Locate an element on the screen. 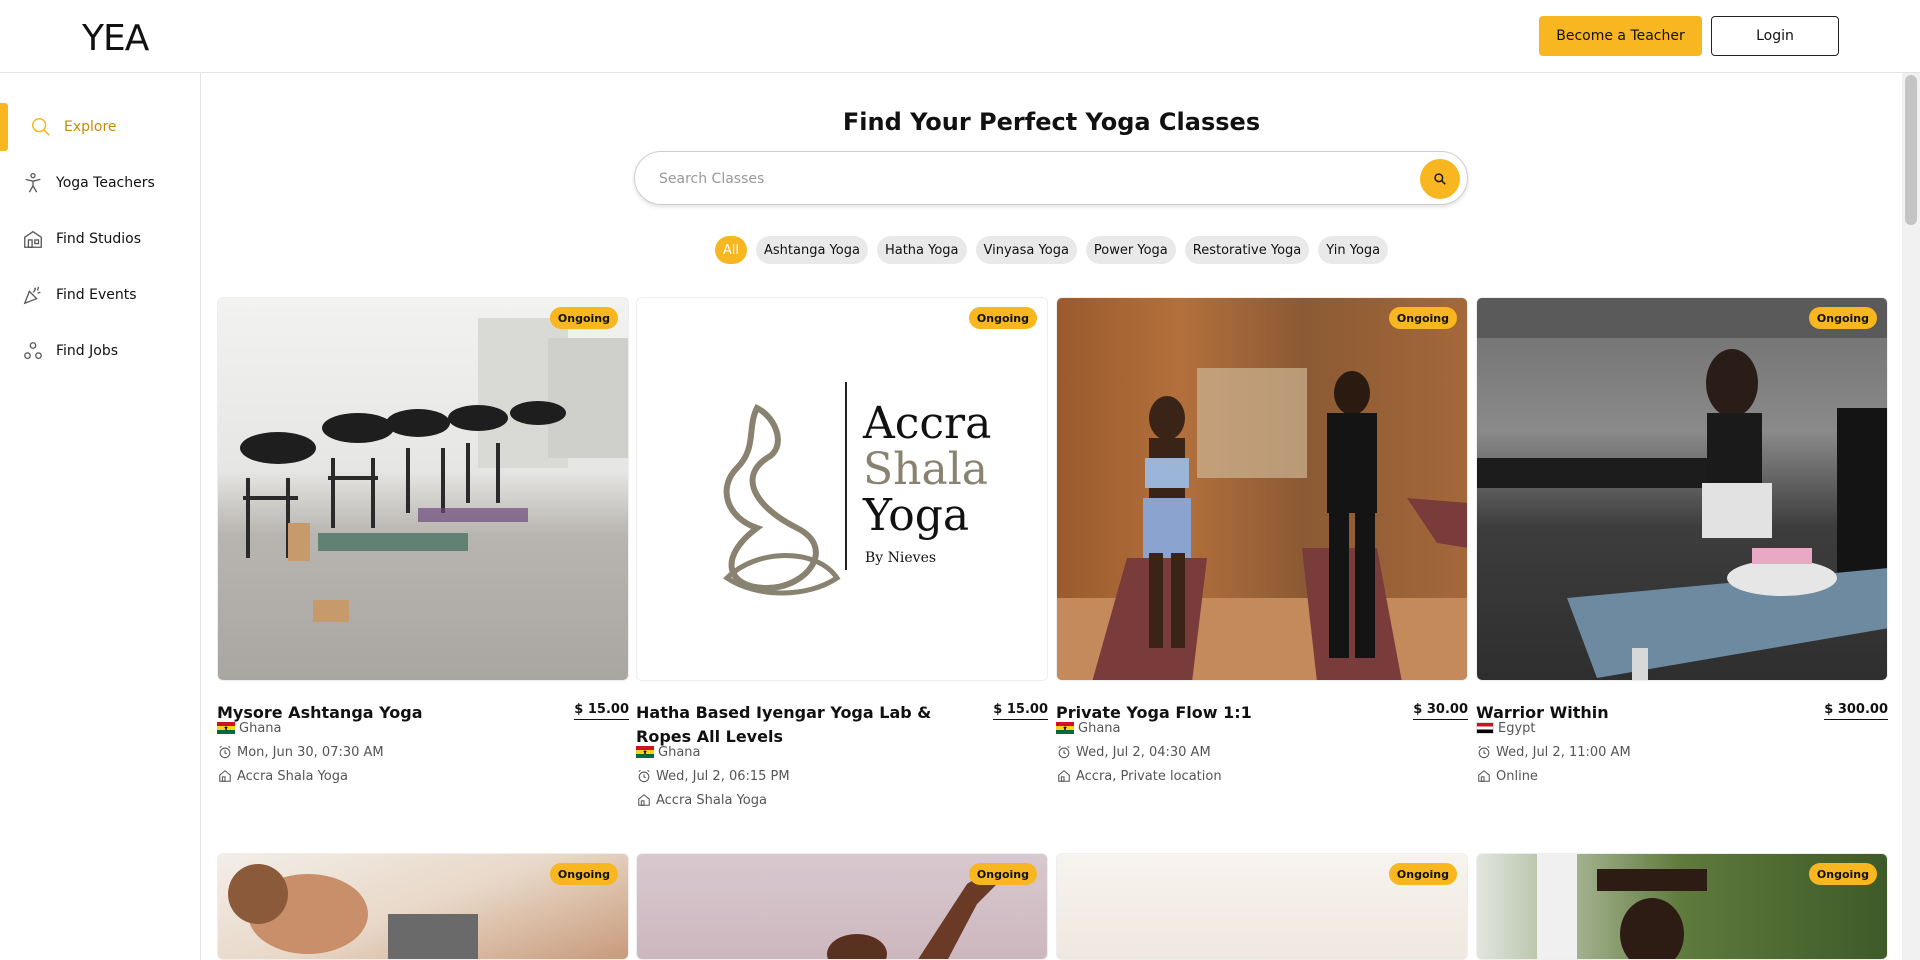 This screenshot has width=1920, height=960. filter-vinyasa-yoga: Vinyasa Yoga is located at coordinates (1026, 250).